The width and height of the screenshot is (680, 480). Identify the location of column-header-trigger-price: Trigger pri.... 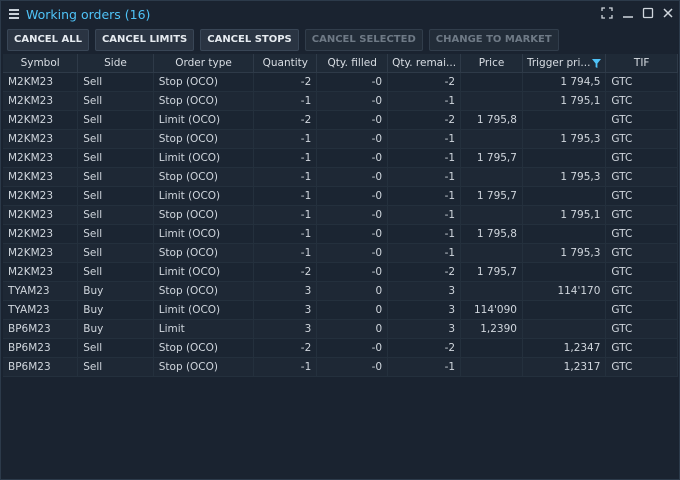
(564, 63).